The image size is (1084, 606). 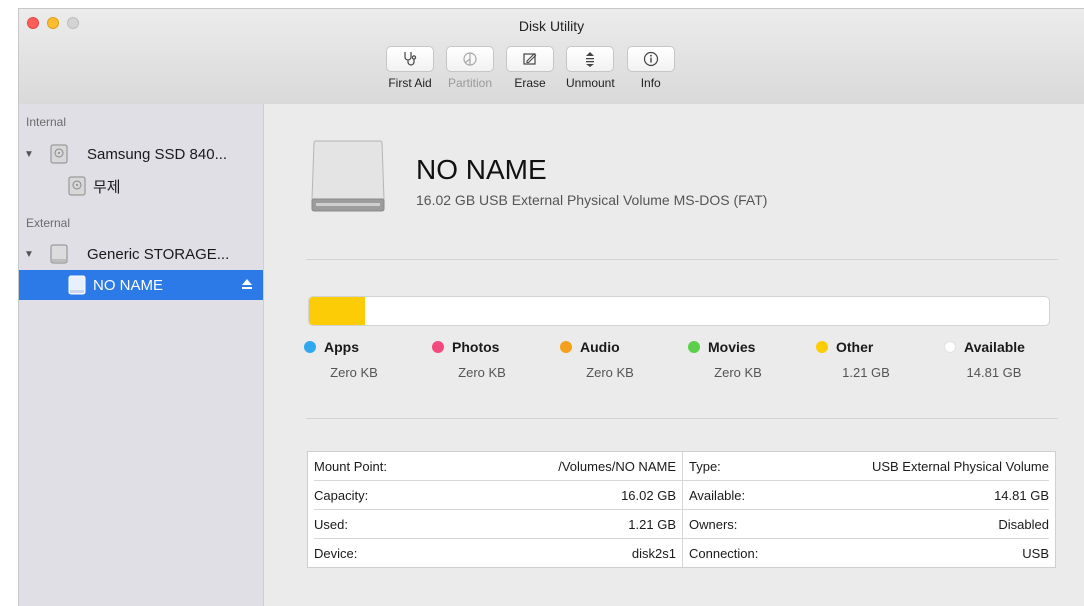 What do you see at coordinates (495, 466) in the screenshot?
I see `info-cell-left: Mount Point: /Volumes/NO NAME` at bounding box center [495, 466].